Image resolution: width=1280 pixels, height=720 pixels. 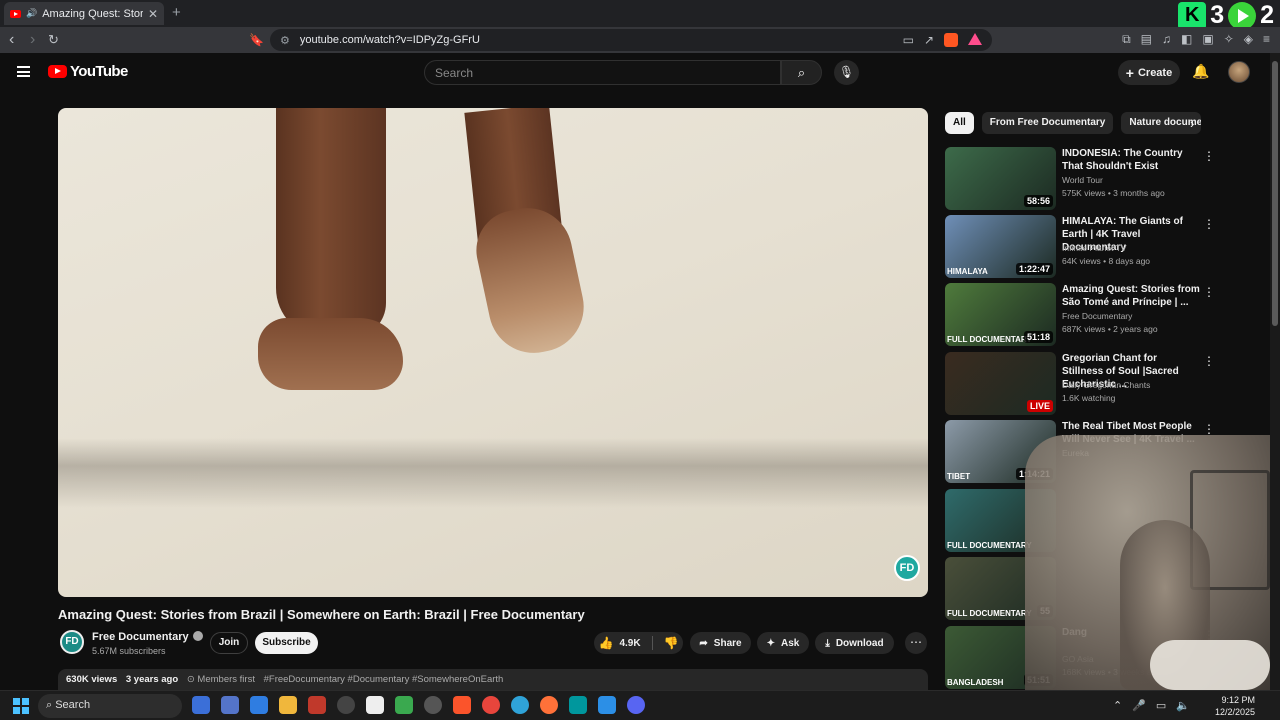 What do you see at coordinates (259, 705) in the screenshot?
I see `r-app-icon` at bounding box center [259, 705].